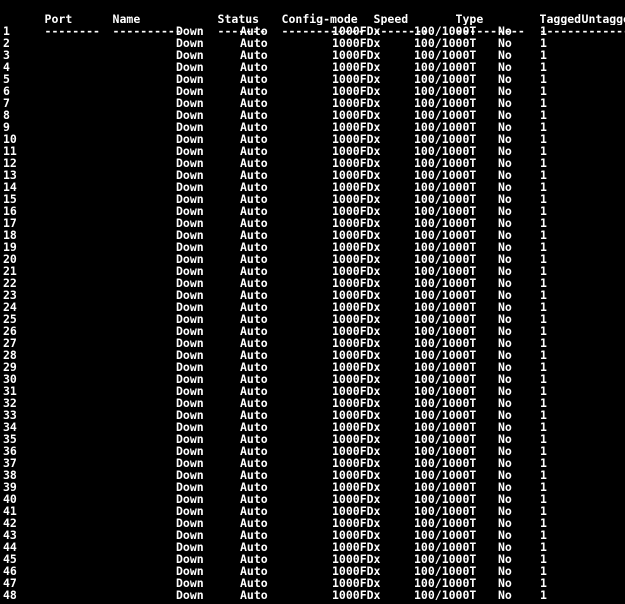 This screenshot has height=604, width=625. What do you see at coordinates (314, 175) in the screenshot?
I see `table-row: 13 Down Auto 1000FDx 100/1000T No 1` at bounding box center [314, 175].